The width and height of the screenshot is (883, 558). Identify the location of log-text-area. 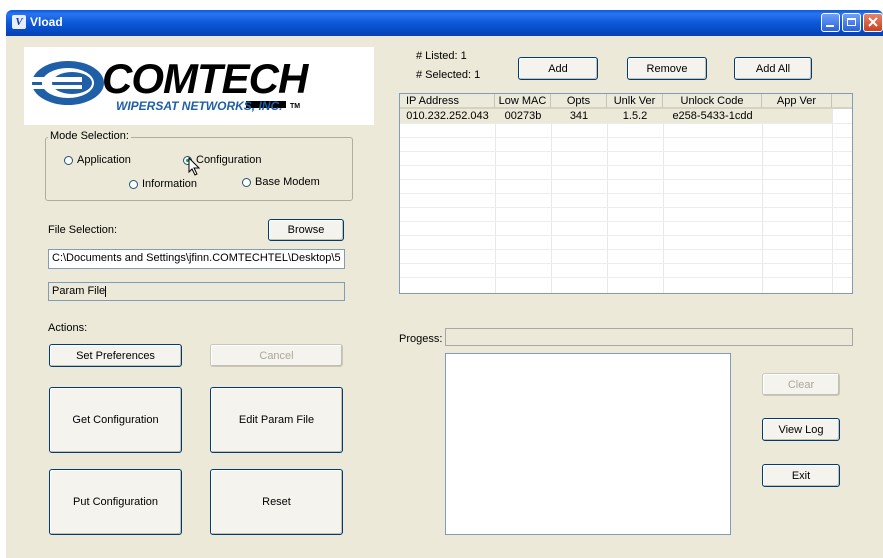
(588, 444).